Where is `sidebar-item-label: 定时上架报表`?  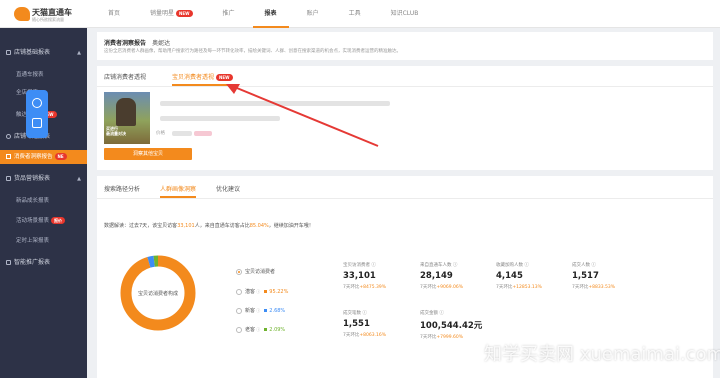
sidebar-item-label: 定时上架报表 is located at coordinates (33, 241).